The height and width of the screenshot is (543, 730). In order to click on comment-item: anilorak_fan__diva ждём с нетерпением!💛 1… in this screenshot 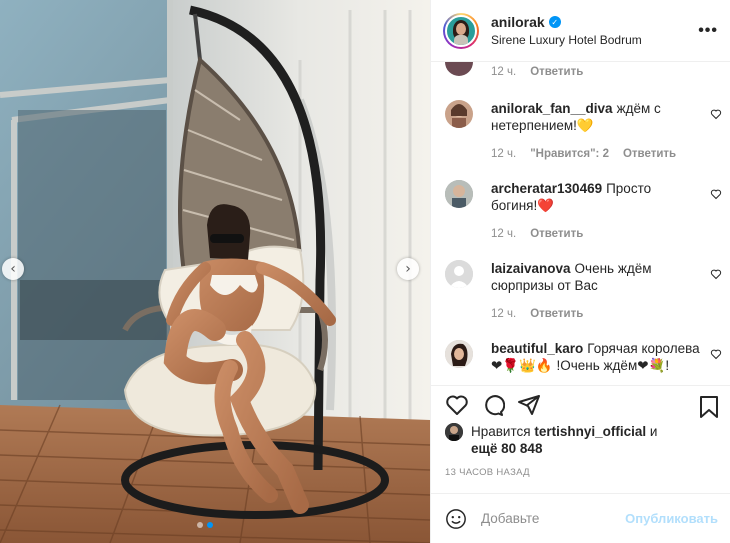, I will do `click(583, 131)`.